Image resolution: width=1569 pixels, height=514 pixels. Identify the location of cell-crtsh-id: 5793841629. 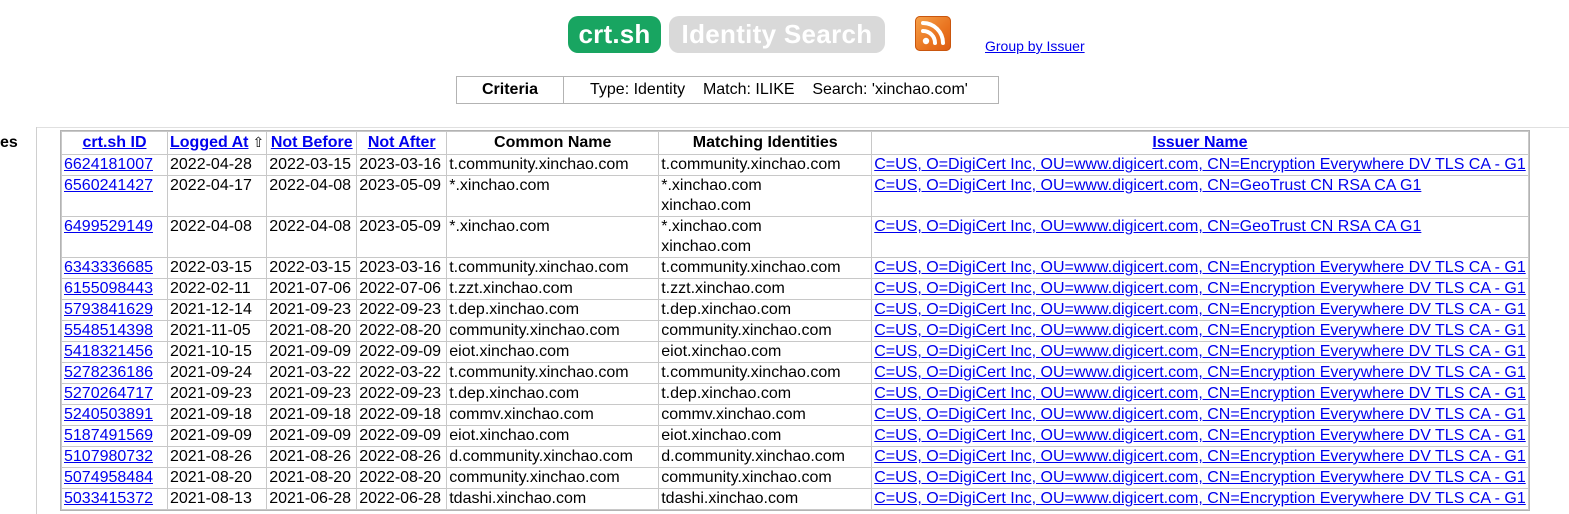
(114, 310).